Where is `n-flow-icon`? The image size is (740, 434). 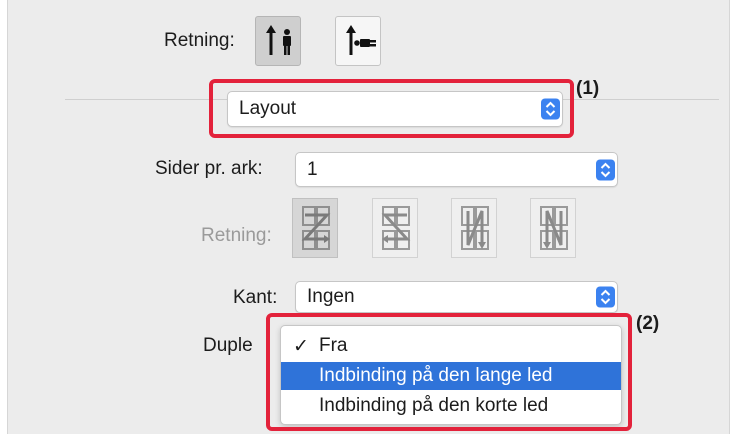
n-flow-icon is located at coordinates (475, 228).